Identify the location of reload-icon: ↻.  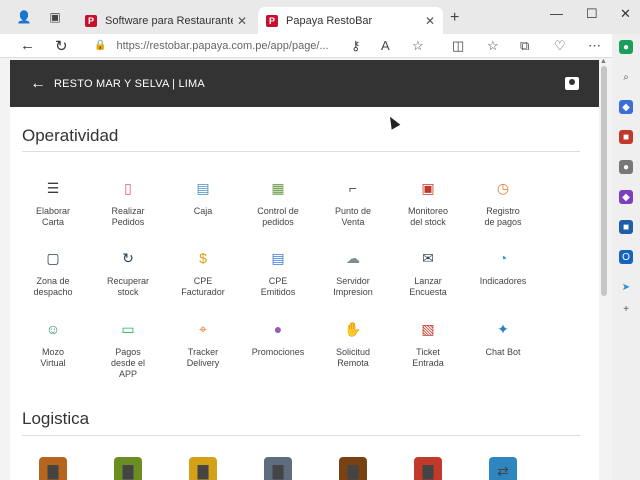
(61, 46).